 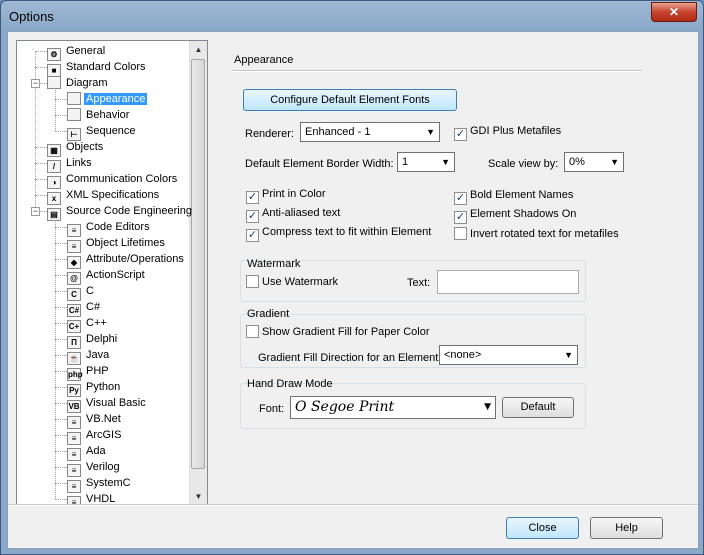 What do you see at coordinates (523, 164) in the screenshot?
I see `scale-view-label: Scale view by:` at bounding box center [523, 164].